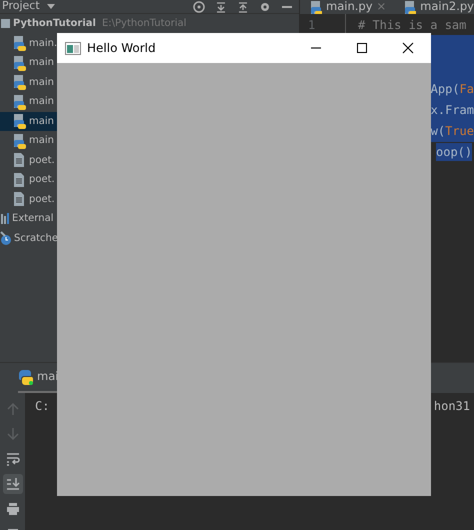  Describe the element at coordinates (408, 48) in the screenshot. I see `close-icon` at that location.